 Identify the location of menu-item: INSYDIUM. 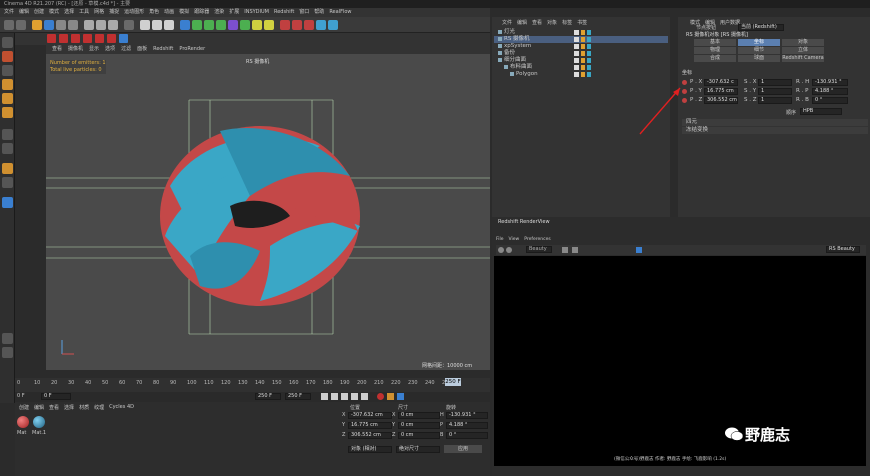
(256, 12).